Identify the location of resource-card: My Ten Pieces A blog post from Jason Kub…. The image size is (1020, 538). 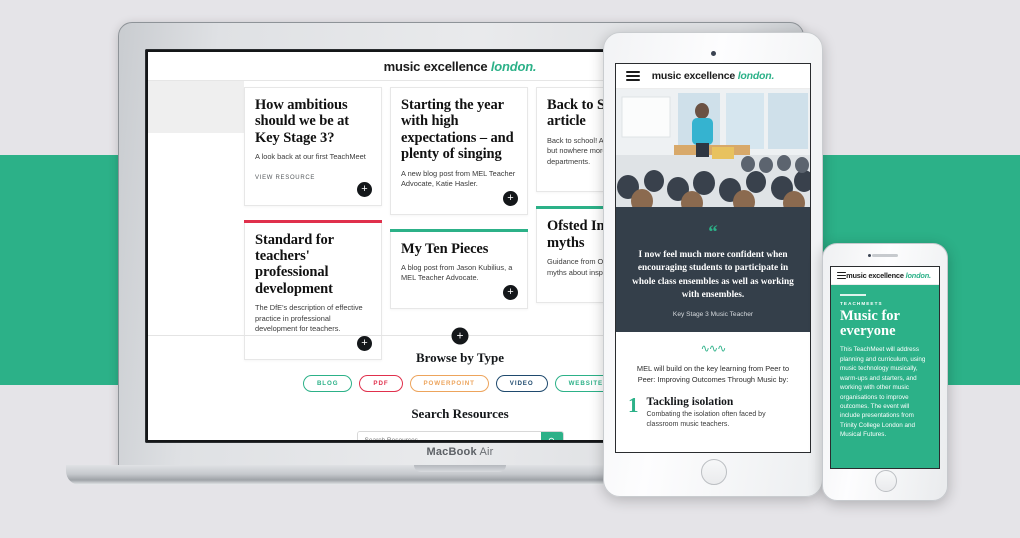
(459, 268).